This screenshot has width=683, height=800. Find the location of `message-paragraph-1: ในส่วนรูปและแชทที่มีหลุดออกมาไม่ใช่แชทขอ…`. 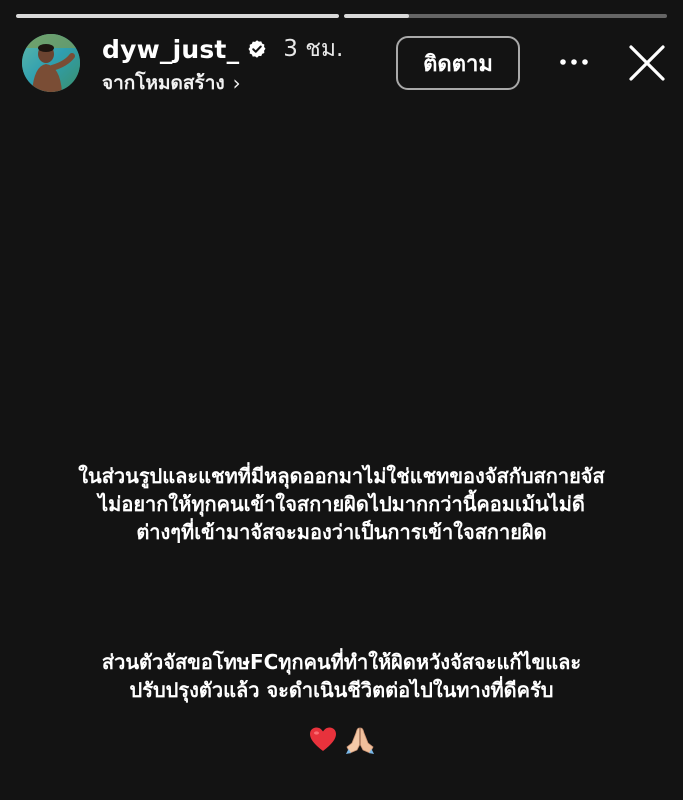

message-paragraph-1: ในส่วนรูปและแชทที่มีหลุดออกมาไม่ใช่แชทขอ… is located at coordinates (341, 504).